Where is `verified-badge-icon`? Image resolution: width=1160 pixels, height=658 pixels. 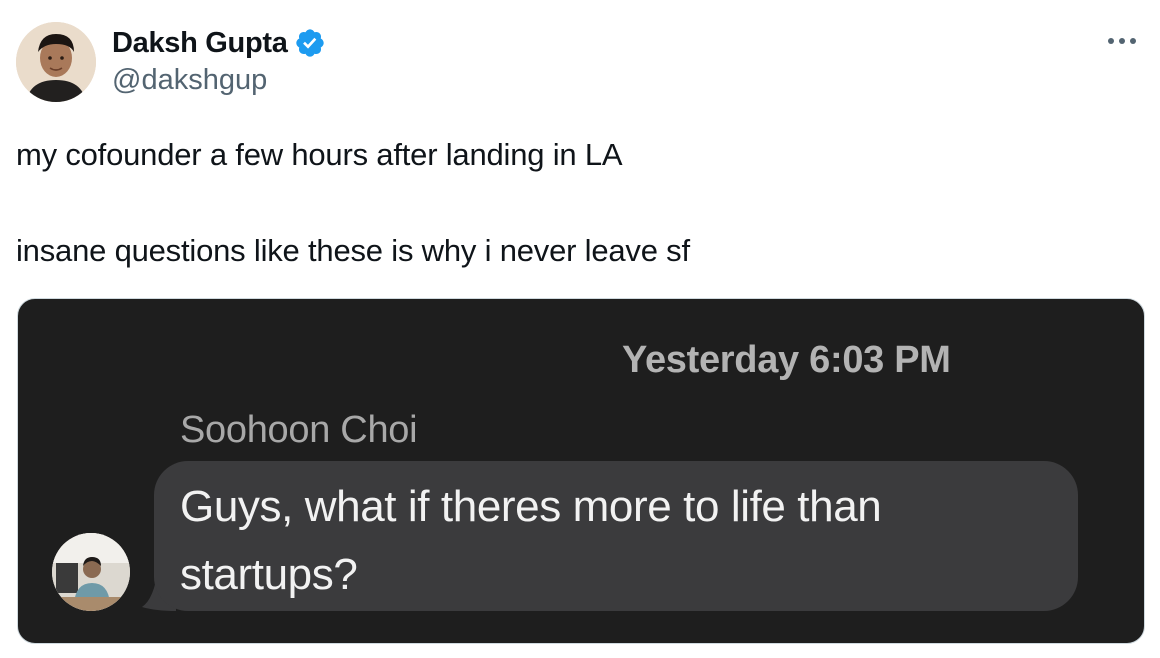 verified-badge-icon is located at coordinates (310, 43).